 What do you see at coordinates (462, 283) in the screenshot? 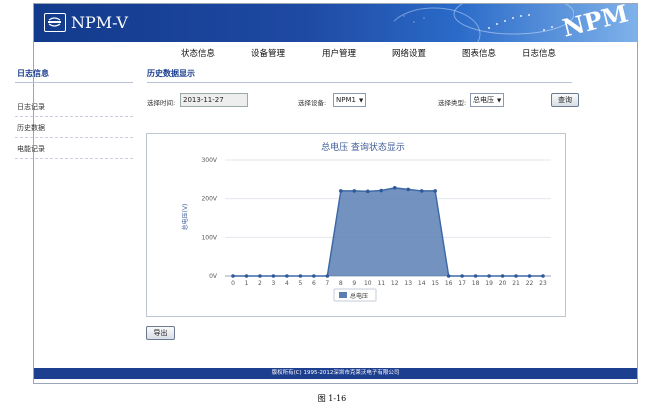
I see `x-tick-label: 17` at bounding box center [462, 283].